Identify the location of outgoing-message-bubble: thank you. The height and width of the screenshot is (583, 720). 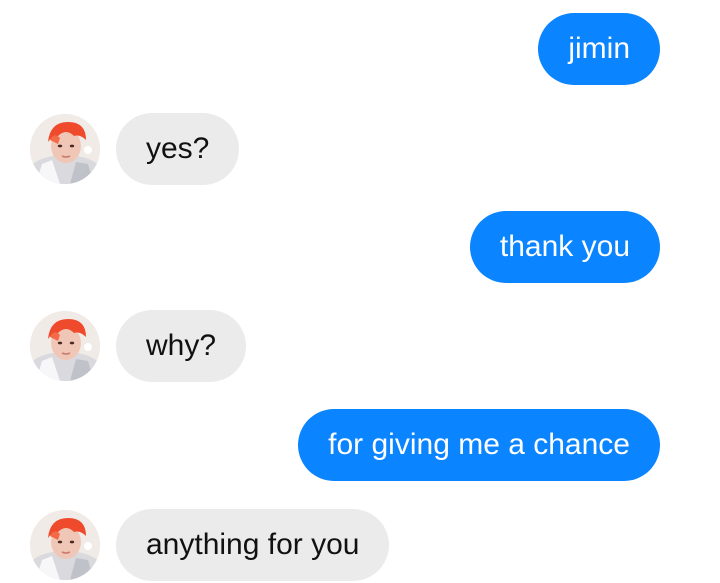
(564, 247).